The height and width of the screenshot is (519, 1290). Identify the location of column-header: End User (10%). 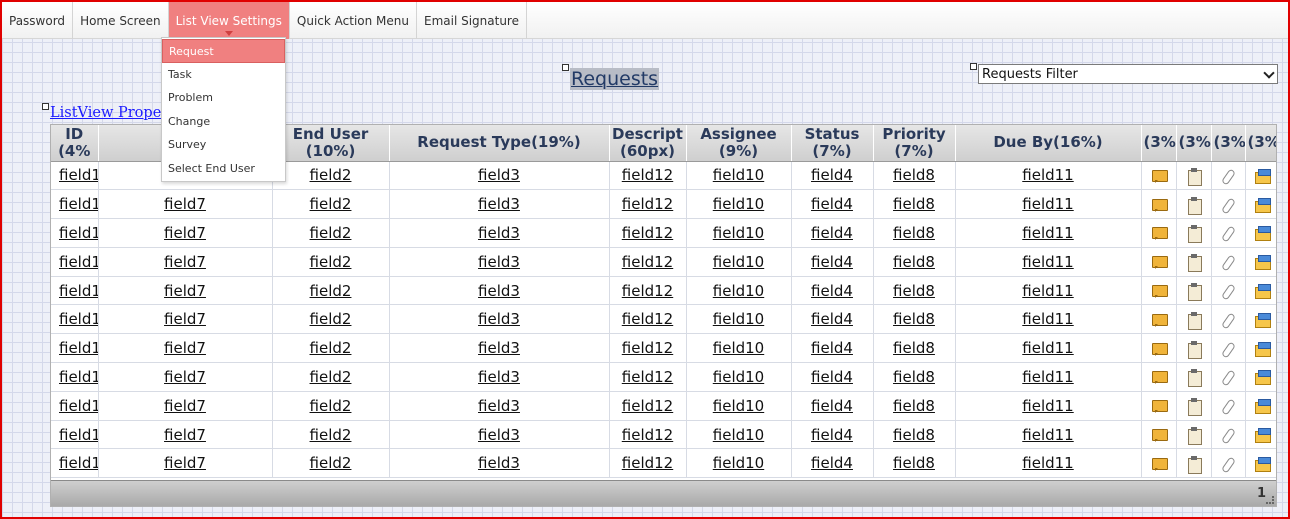
(331, 143).